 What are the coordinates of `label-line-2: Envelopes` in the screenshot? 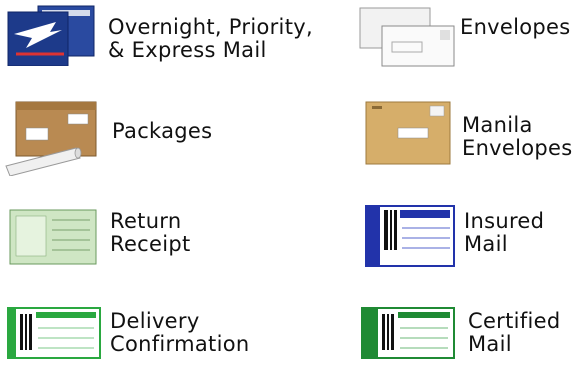 It's located at (517, 148).